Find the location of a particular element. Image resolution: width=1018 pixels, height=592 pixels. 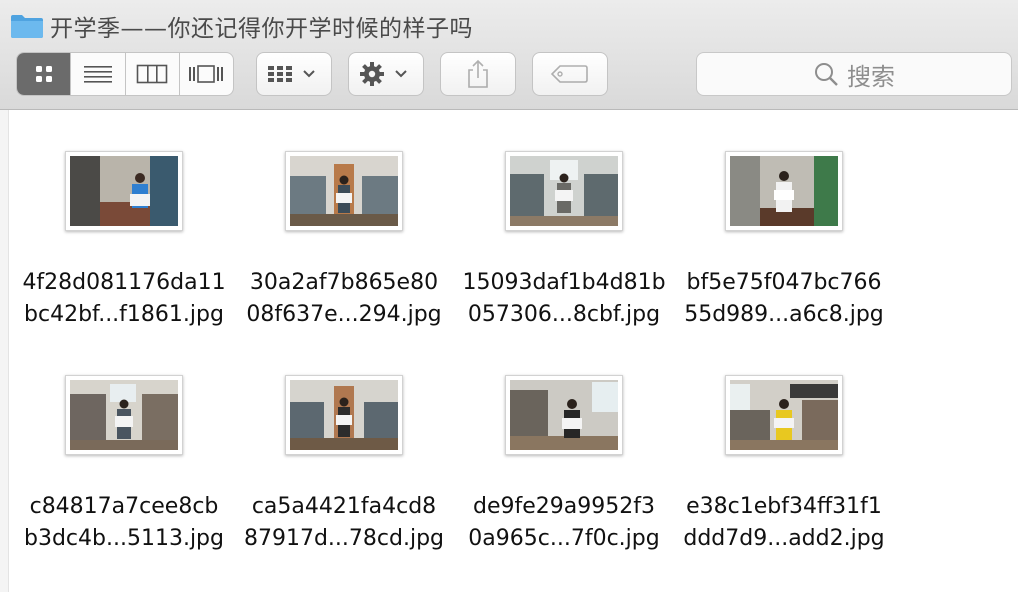

file-name: 4f28d081176da11 bc42bf...f1861.jpg is located at coordinates (124, 298).